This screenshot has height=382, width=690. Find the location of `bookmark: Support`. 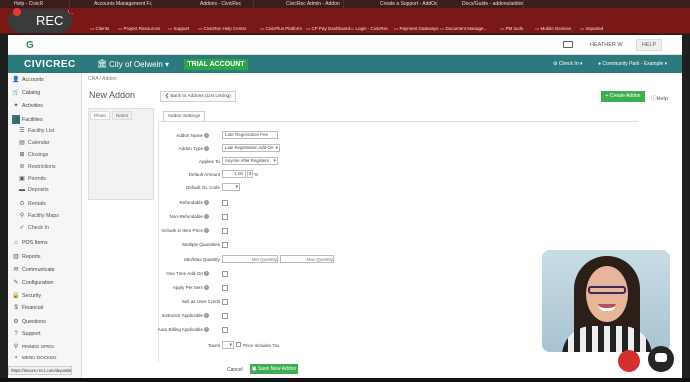

bookmark: Support is located at coordinates (179, 29).